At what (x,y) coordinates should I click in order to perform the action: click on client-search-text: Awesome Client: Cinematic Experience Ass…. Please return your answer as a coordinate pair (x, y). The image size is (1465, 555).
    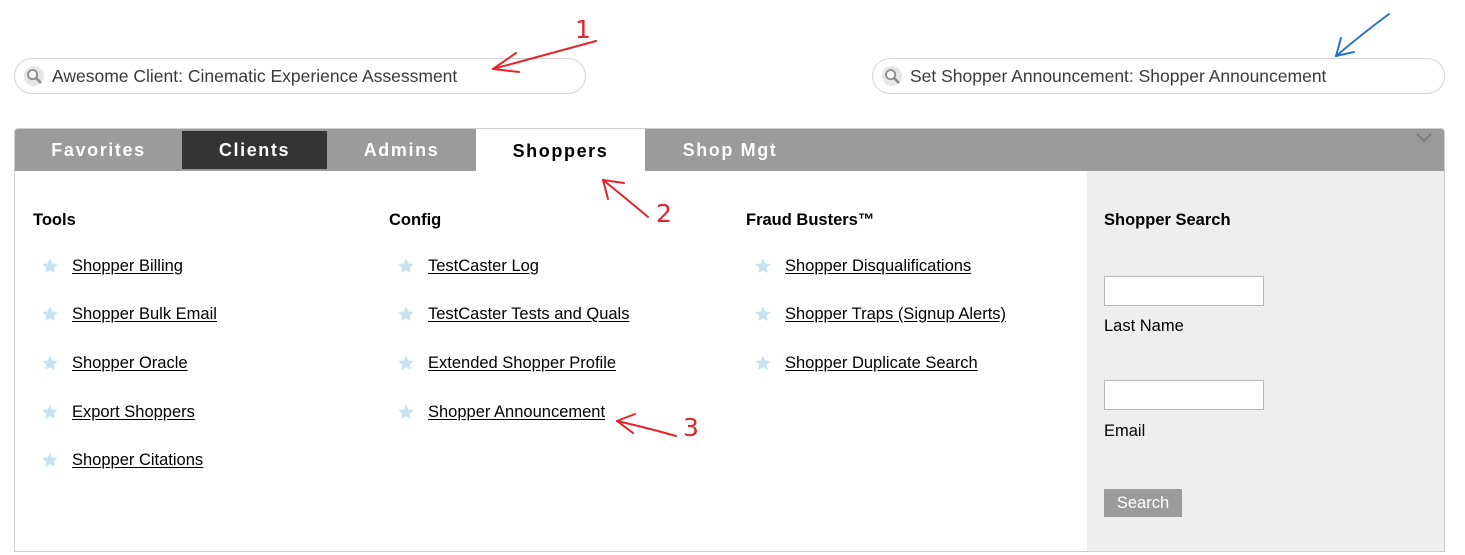
    Looking at the image, I should click on (255, 75).